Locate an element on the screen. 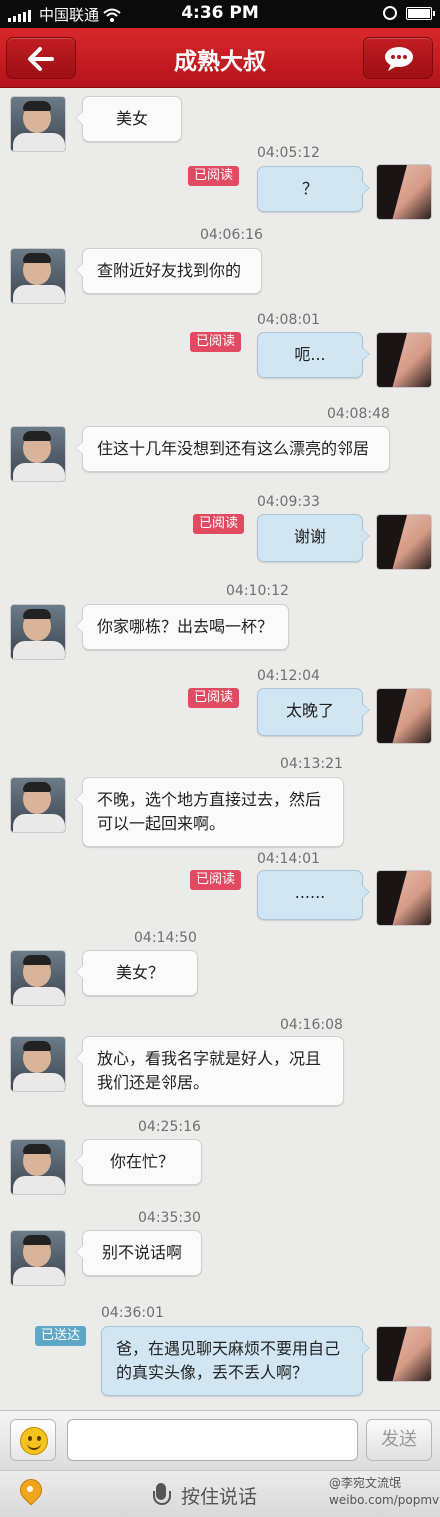 This screenshot has height=1517, width=440. incoming-message: 查附近好友找到你的 is located at coordinates (168, 271).